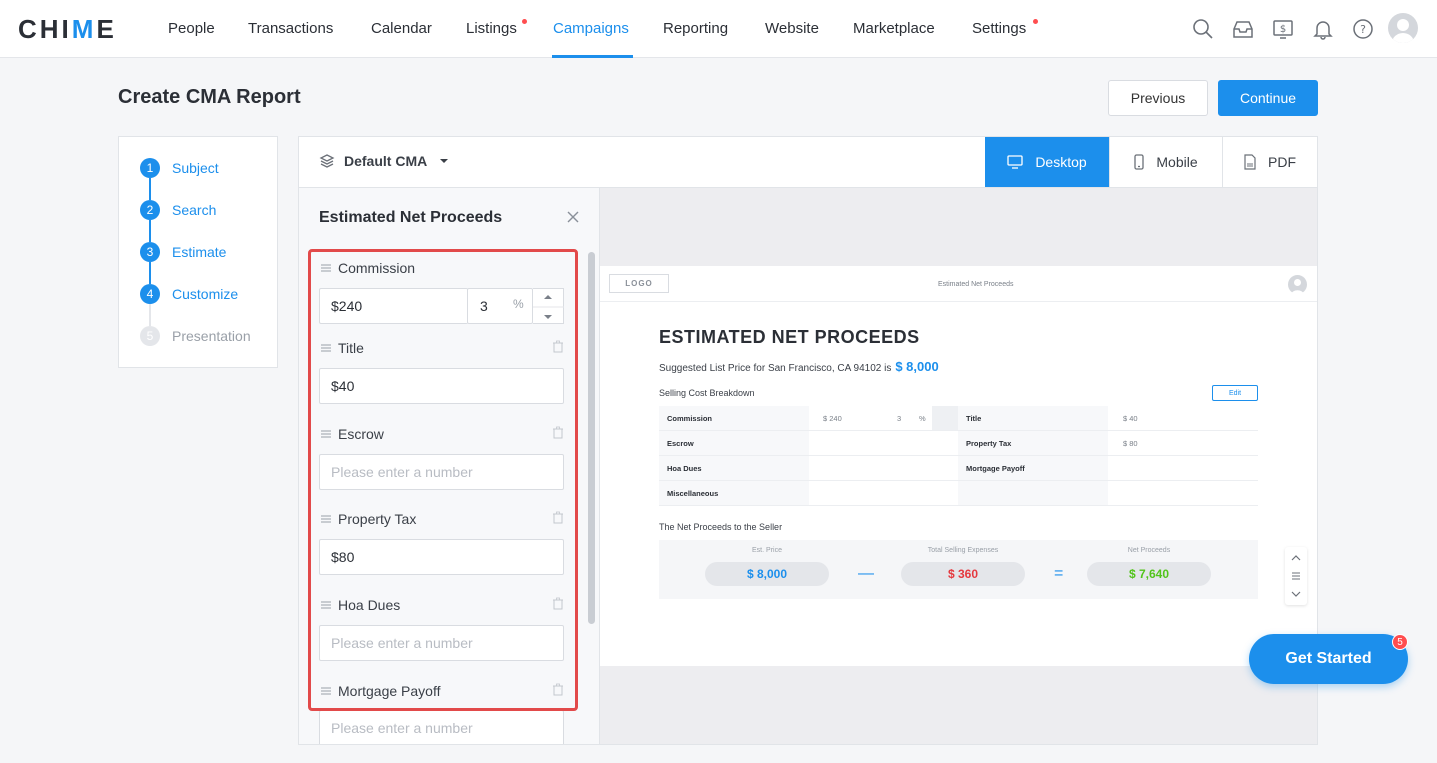  I want to click on tab-label: Desktop, so click(1061, 162).